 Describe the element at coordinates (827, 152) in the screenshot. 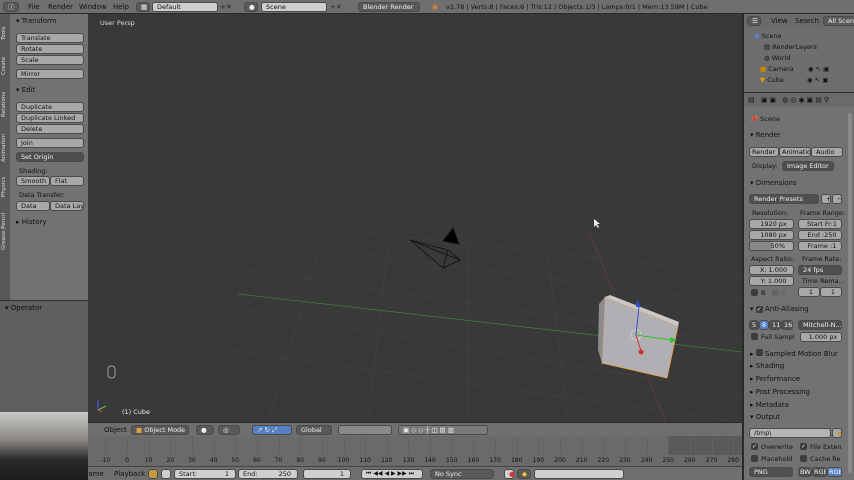

I see `audio-button: Audio` at that location.